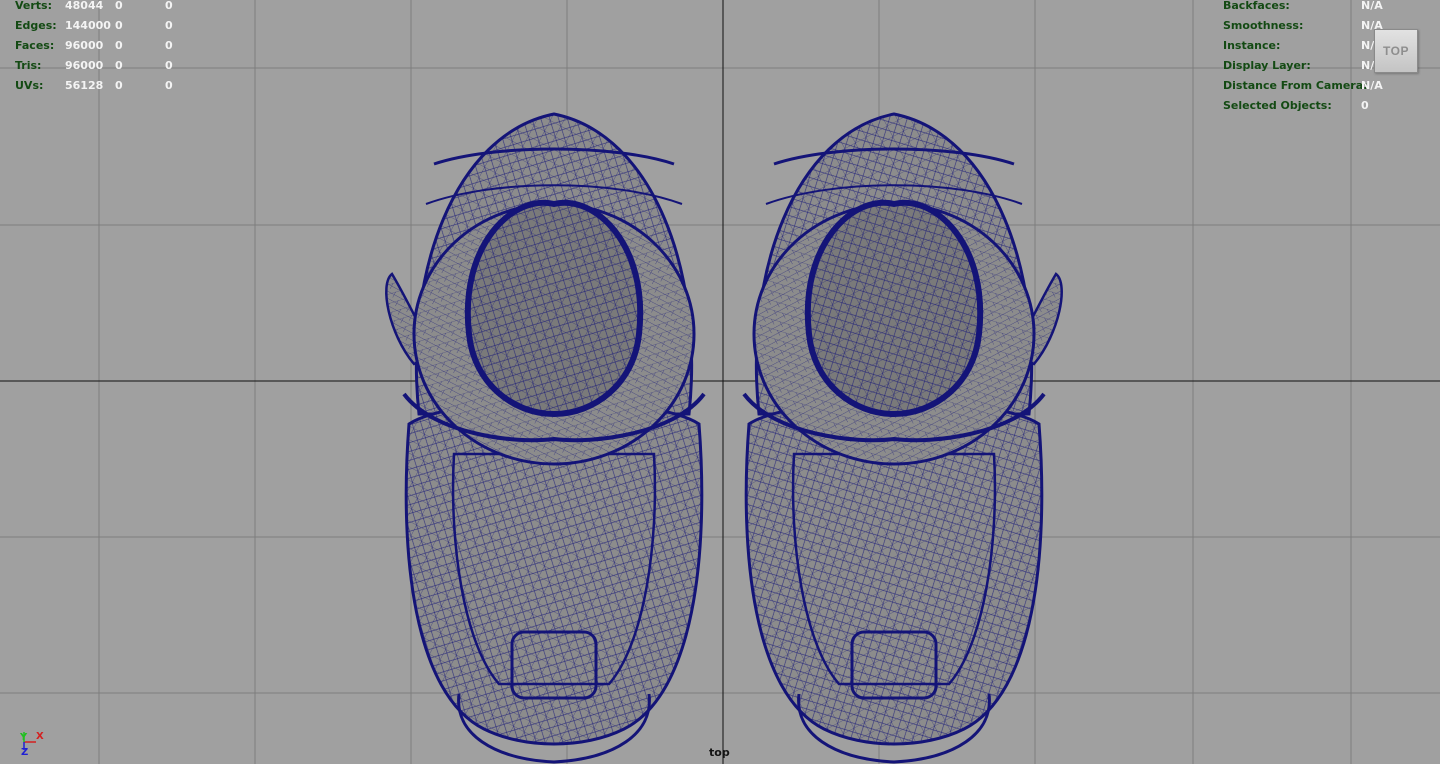 This screenshot has height=764, width=1440. Describe the element at coordinates (88, 25) in the screenshot. I see `poly-stat-value: 144000` at that location.